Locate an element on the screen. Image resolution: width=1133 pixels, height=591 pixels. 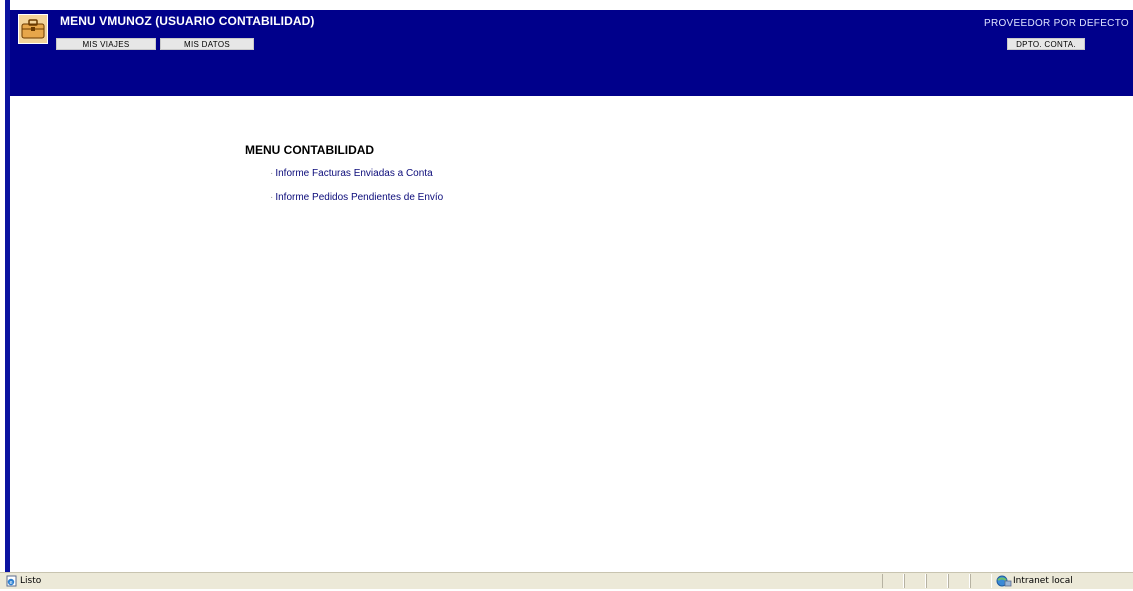
dpto-conta-button: DPTO. CONTA. is located at coordinates (1046, 44).